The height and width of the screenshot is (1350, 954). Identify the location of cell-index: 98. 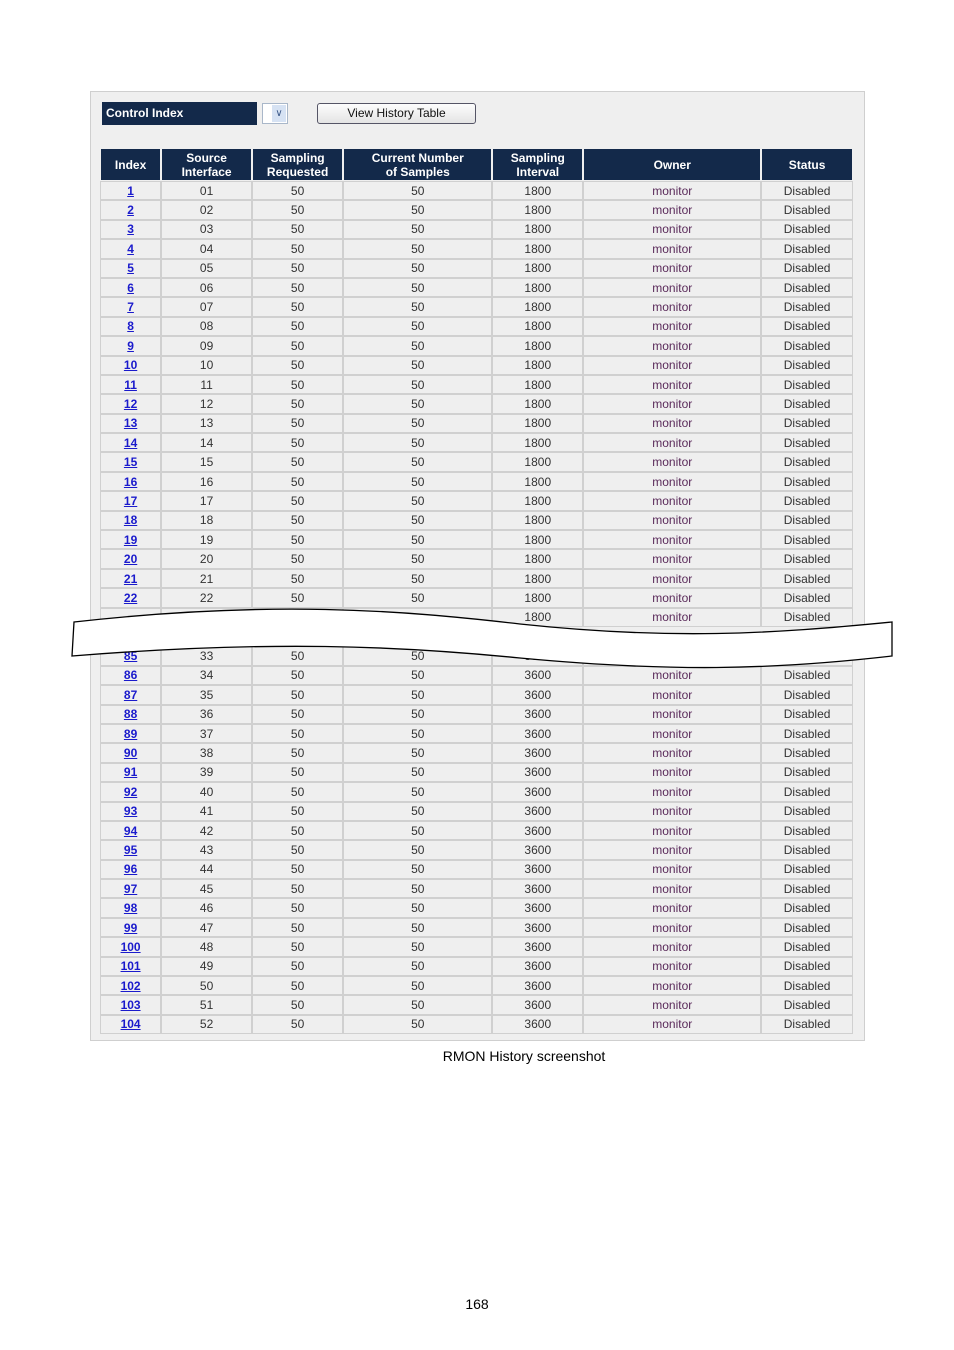
(131, 908).